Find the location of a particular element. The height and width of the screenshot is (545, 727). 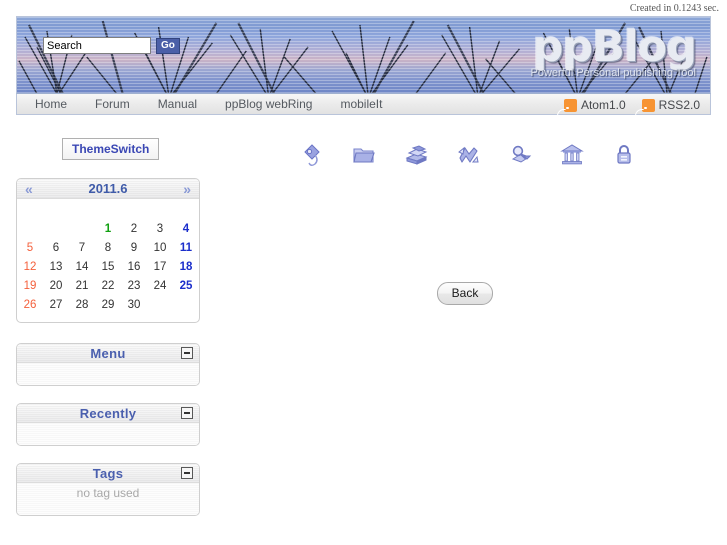

calendar-day-cell: 18 is located at coordinates (186, 266).